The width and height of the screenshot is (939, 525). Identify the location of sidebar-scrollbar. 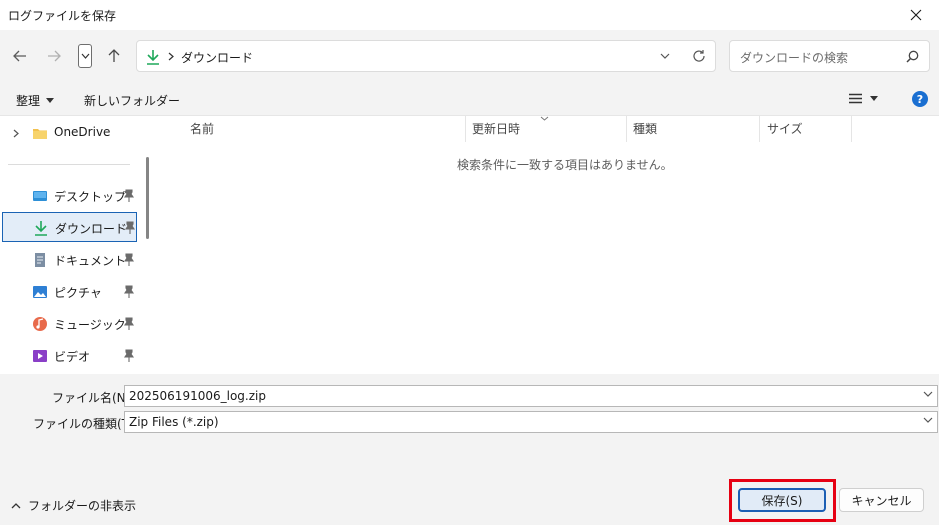
(147, 198).